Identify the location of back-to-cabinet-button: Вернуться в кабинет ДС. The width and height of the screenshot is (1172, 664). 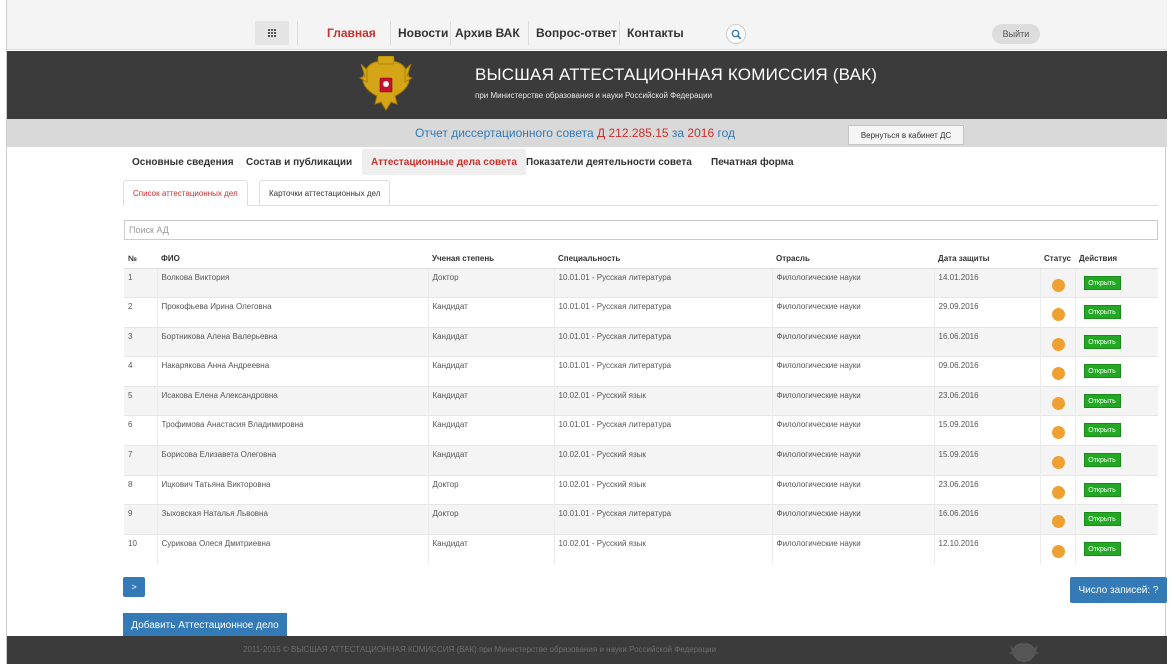
(906, 135).